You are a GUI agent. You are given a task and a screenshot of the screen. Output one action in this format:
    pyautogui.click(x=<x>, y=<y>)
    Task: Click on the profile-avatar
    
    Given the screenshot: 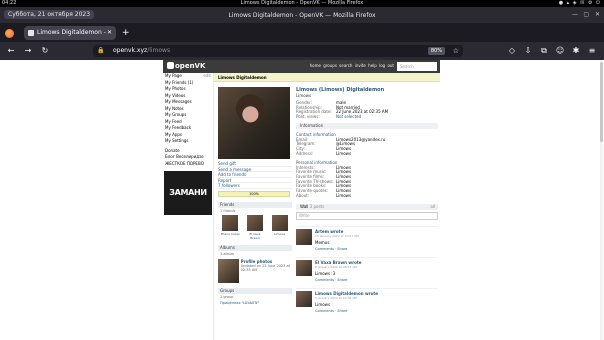 What is the action you would take?
    pyautogui.click(x=254, y=123)
    